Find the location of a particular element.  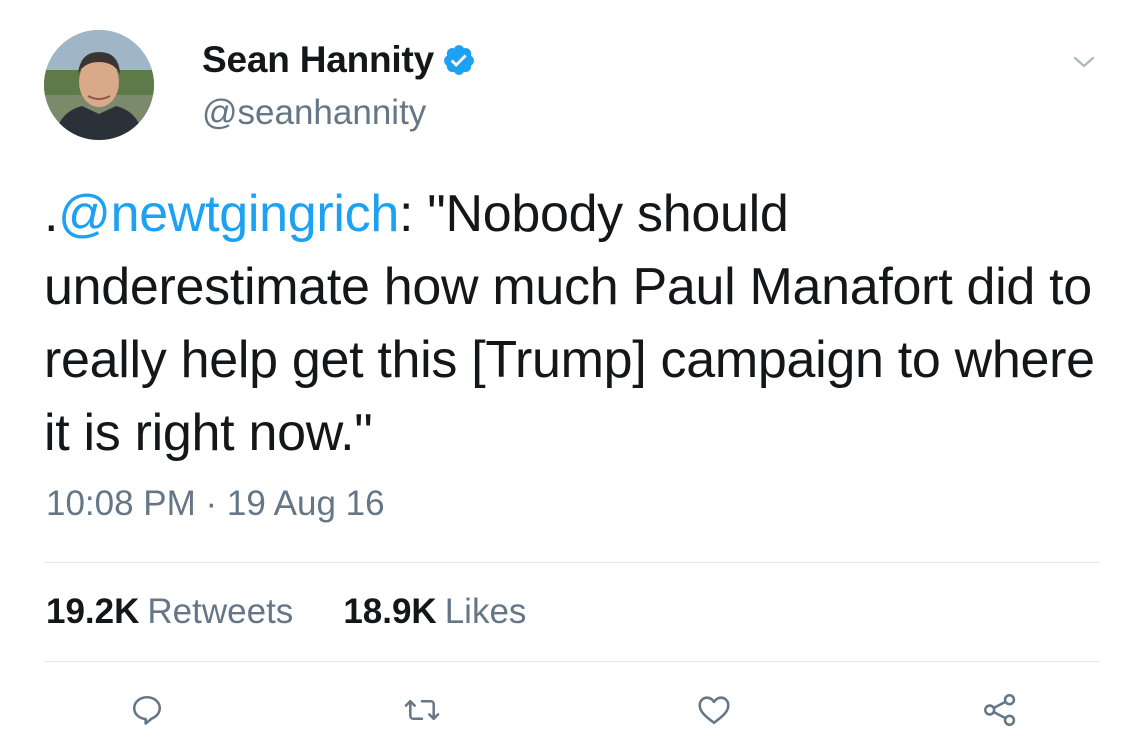

reply-button is located at coordinates (147, 710).